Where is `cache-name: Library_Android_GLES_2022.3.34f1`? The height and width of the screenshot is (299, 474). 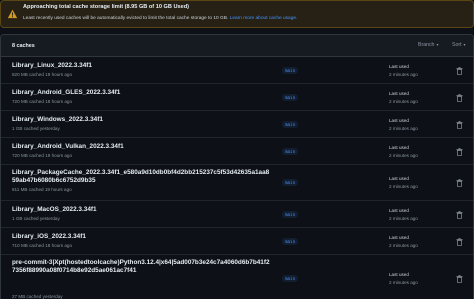 cache-name: Library_Android_GLES_2022.3.34f1 is located at coordinates (142, 93).